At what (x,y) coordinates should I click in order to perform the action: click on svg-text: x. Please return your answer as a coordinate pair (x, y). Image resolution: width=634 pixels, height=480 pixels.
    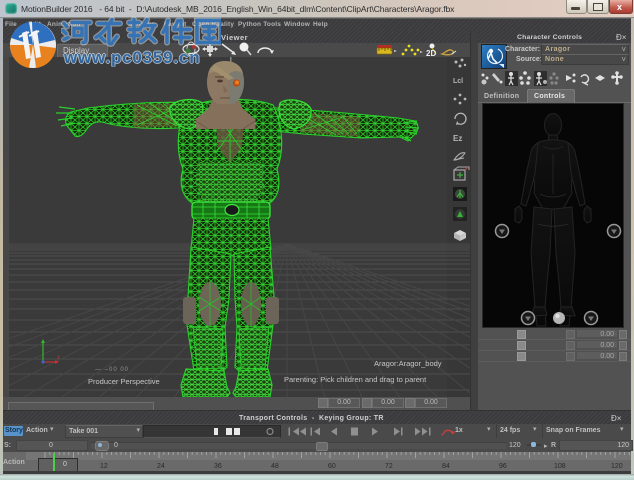
    Looking at the image, I should click on (58, 358).